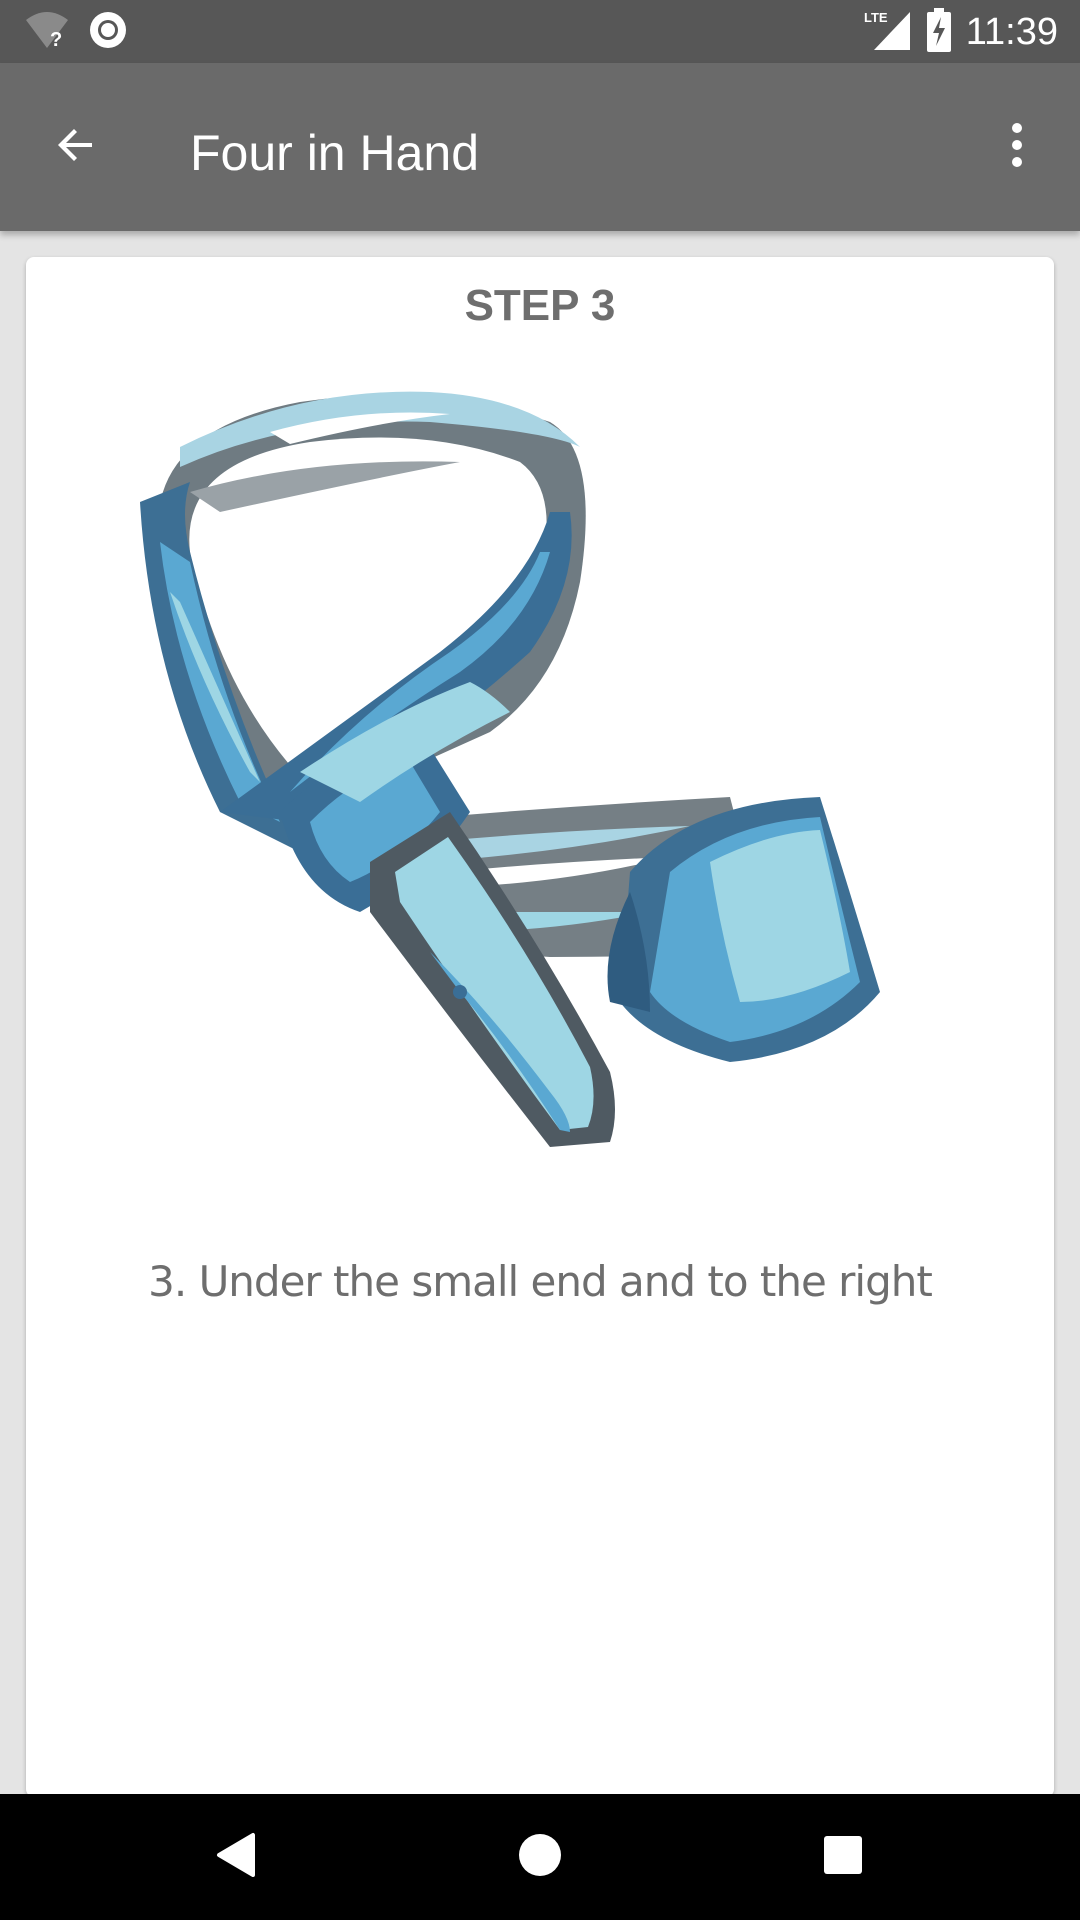 This screenshot has width=1080, height=1920. I want to click on status-right-icons: LTE 11:39, so click(960, 32).